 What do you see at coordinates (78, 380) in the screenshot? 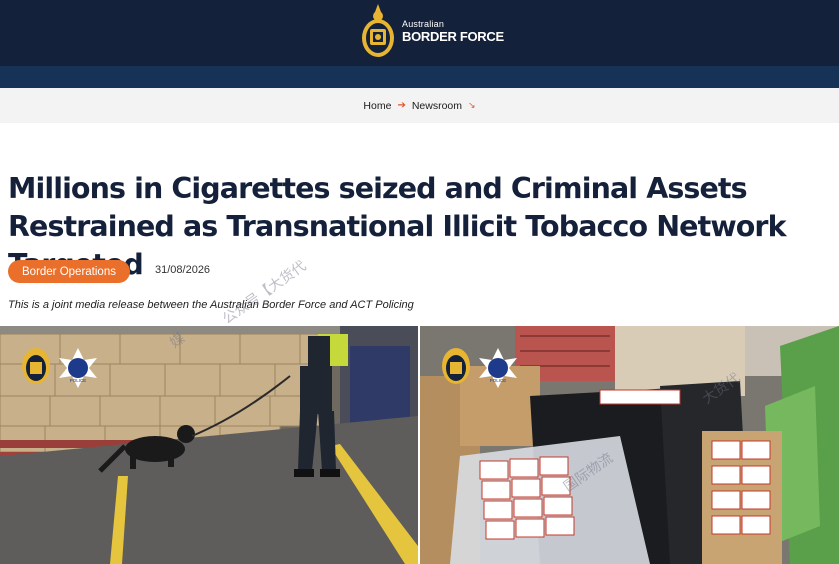
I see `police-badge-text: POLICE` at bounding box center [78, 380].